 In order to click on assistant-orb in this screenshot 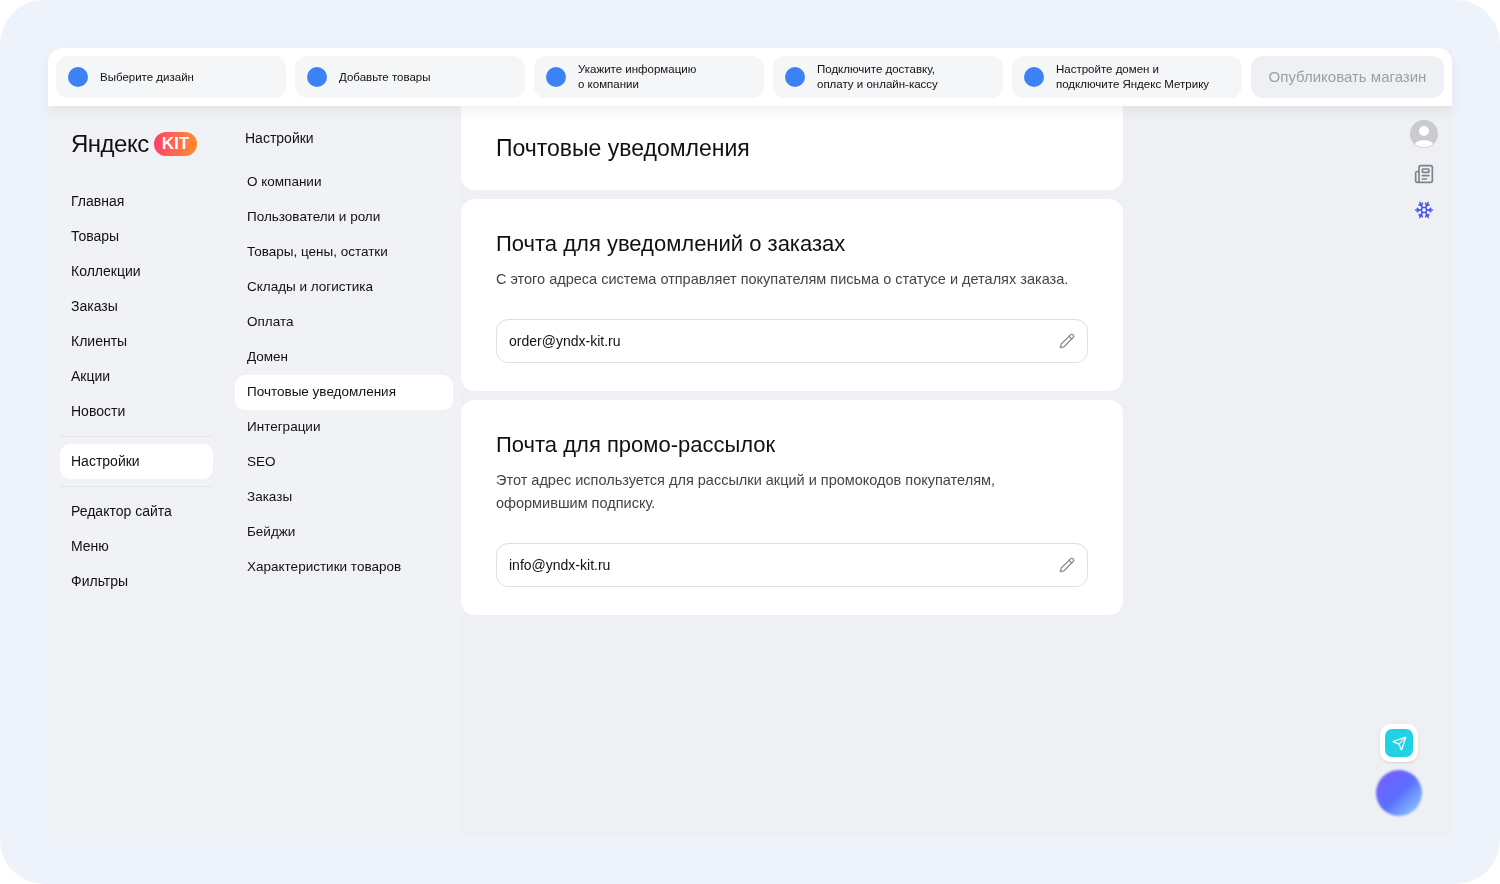, I will do `click(1399, 793)`.